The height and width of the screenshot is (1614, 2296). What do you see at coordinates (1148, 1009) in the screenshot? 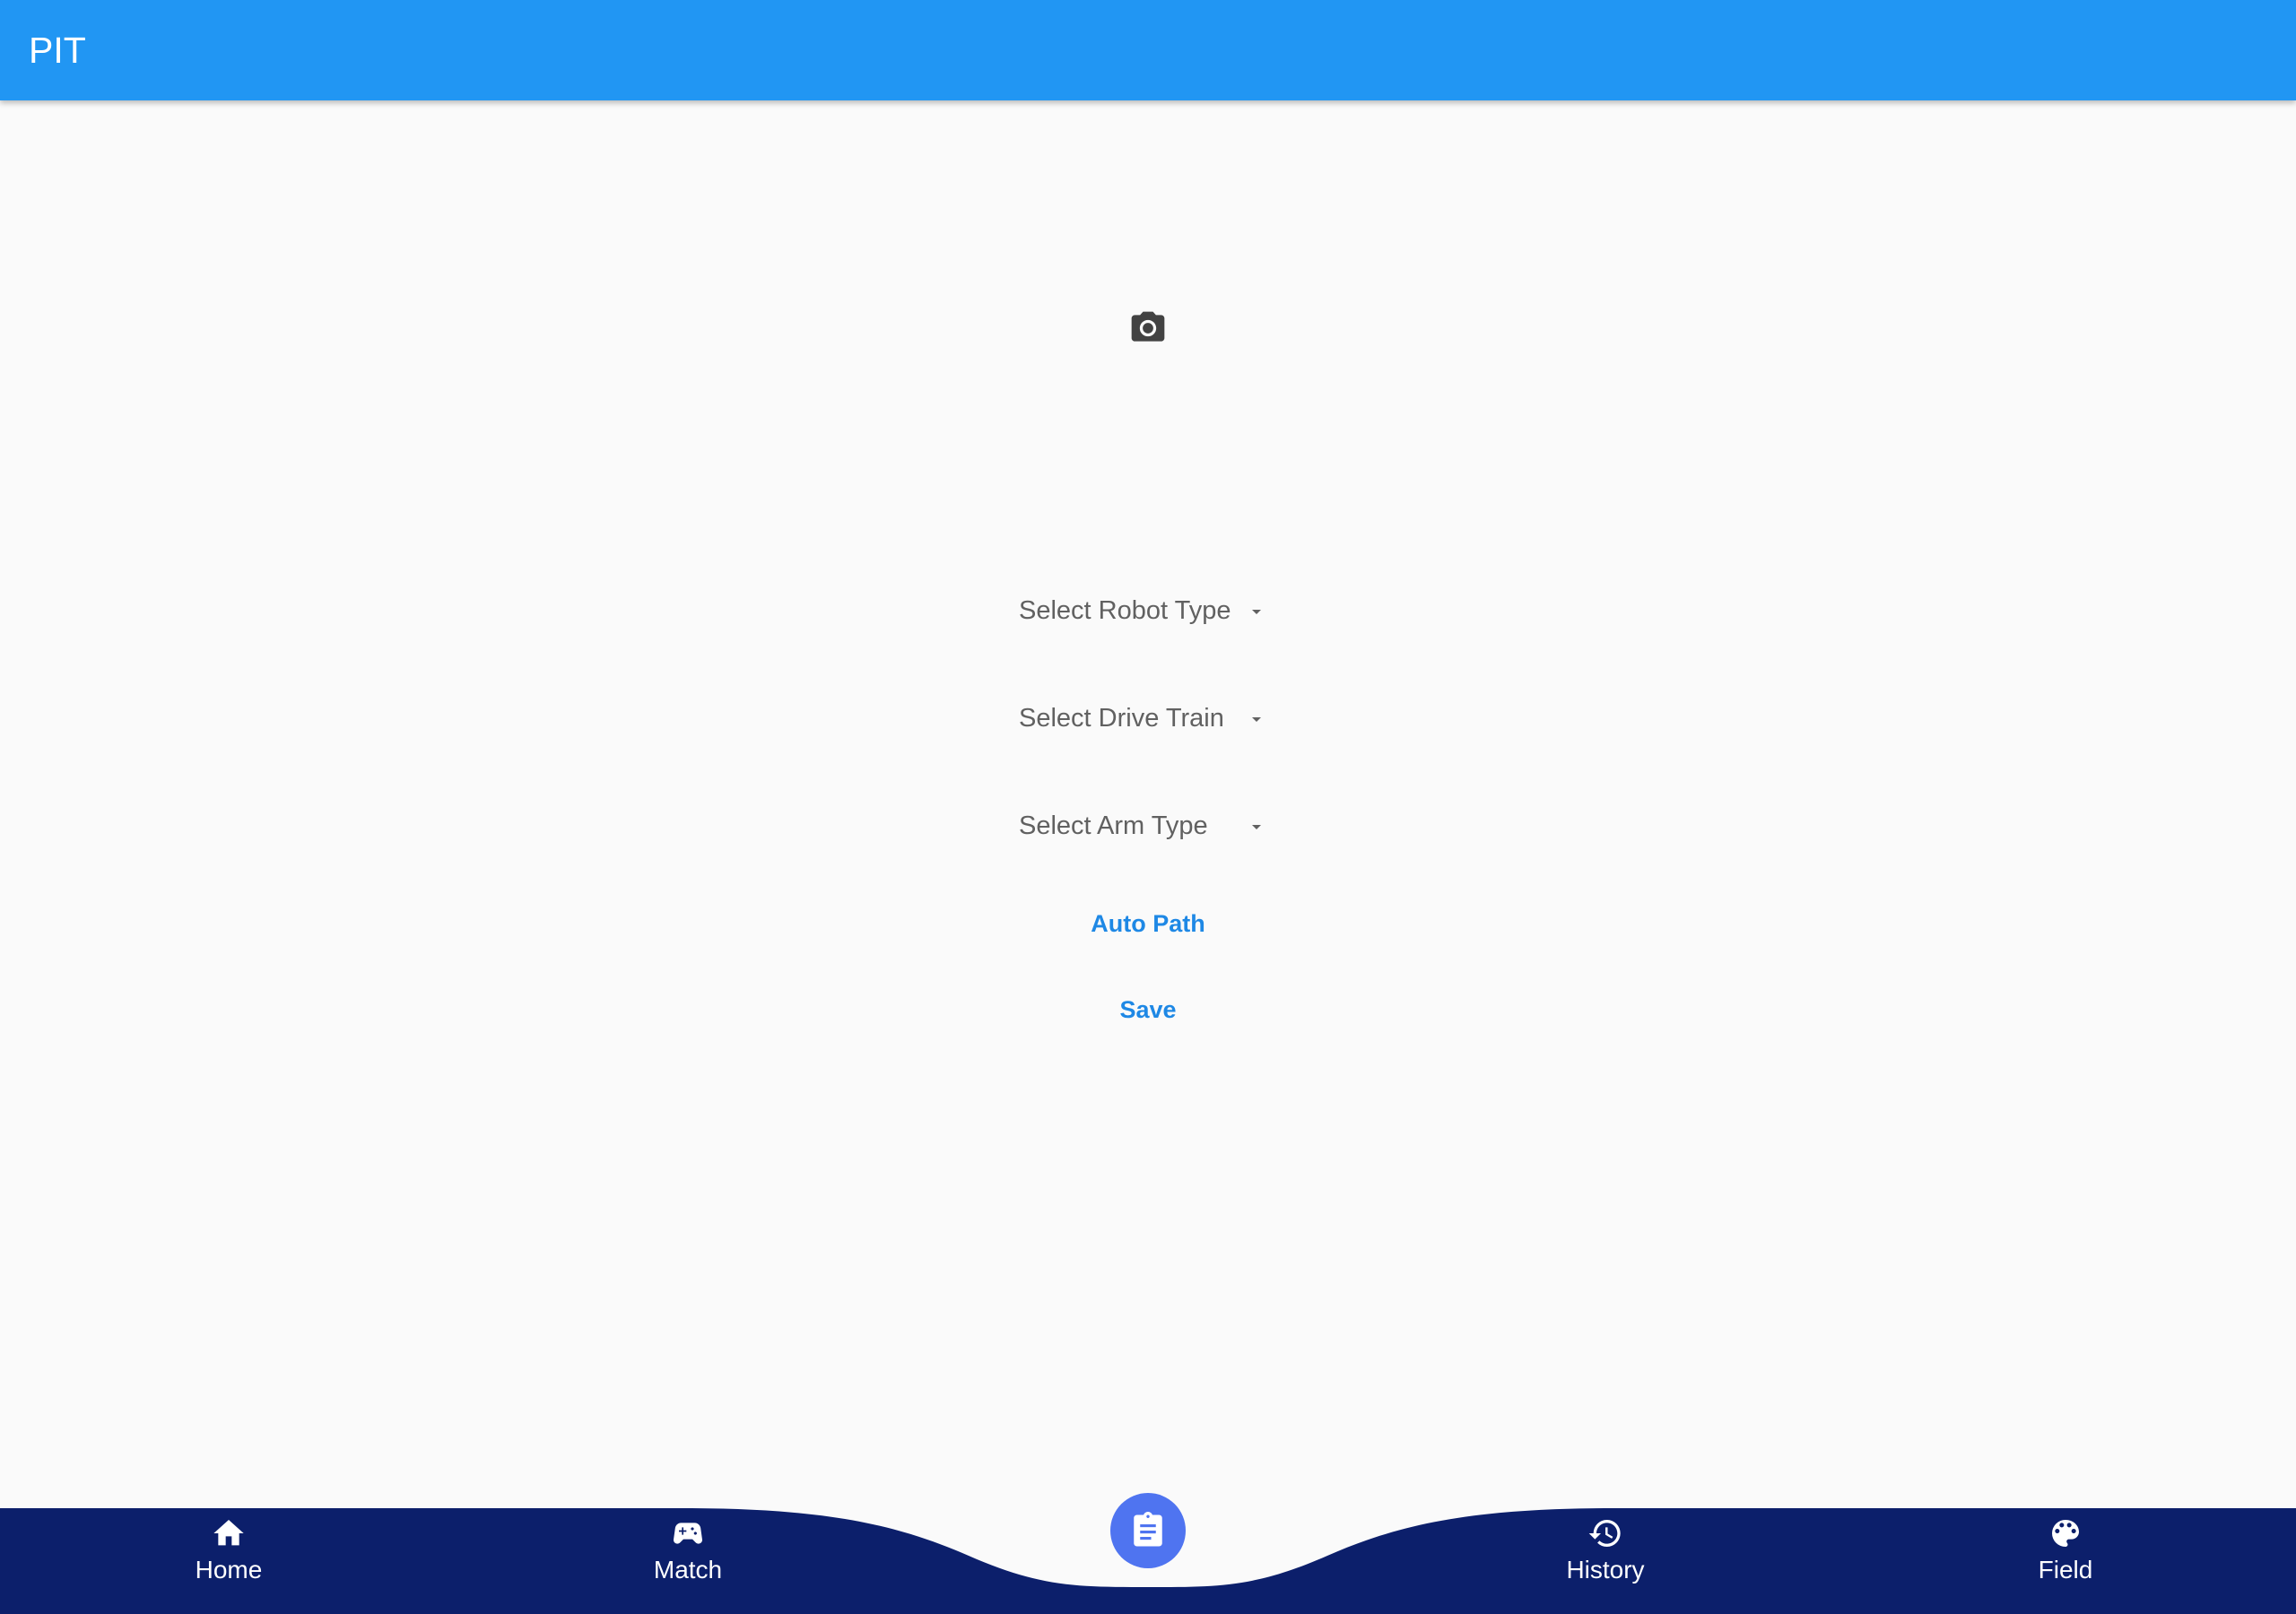
I see `save-button: Save` at bounding box center [1148, 1009].